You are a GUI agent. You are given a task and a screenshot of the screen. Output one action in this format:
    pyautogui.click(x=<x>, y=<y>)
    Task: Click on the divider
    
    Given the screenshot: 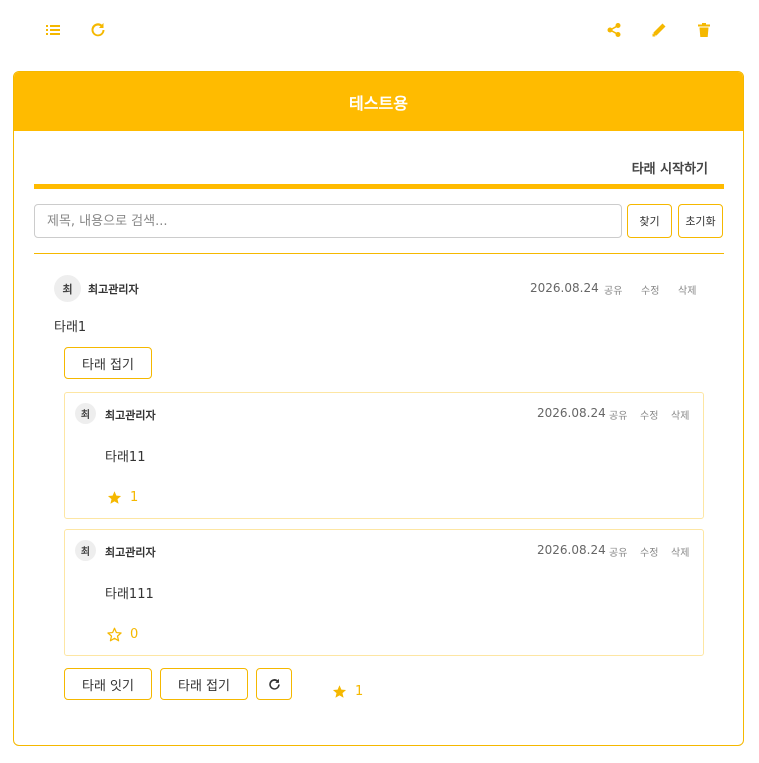 What is the action you would take?
    pyautogui.click(x=379, y=253)
    